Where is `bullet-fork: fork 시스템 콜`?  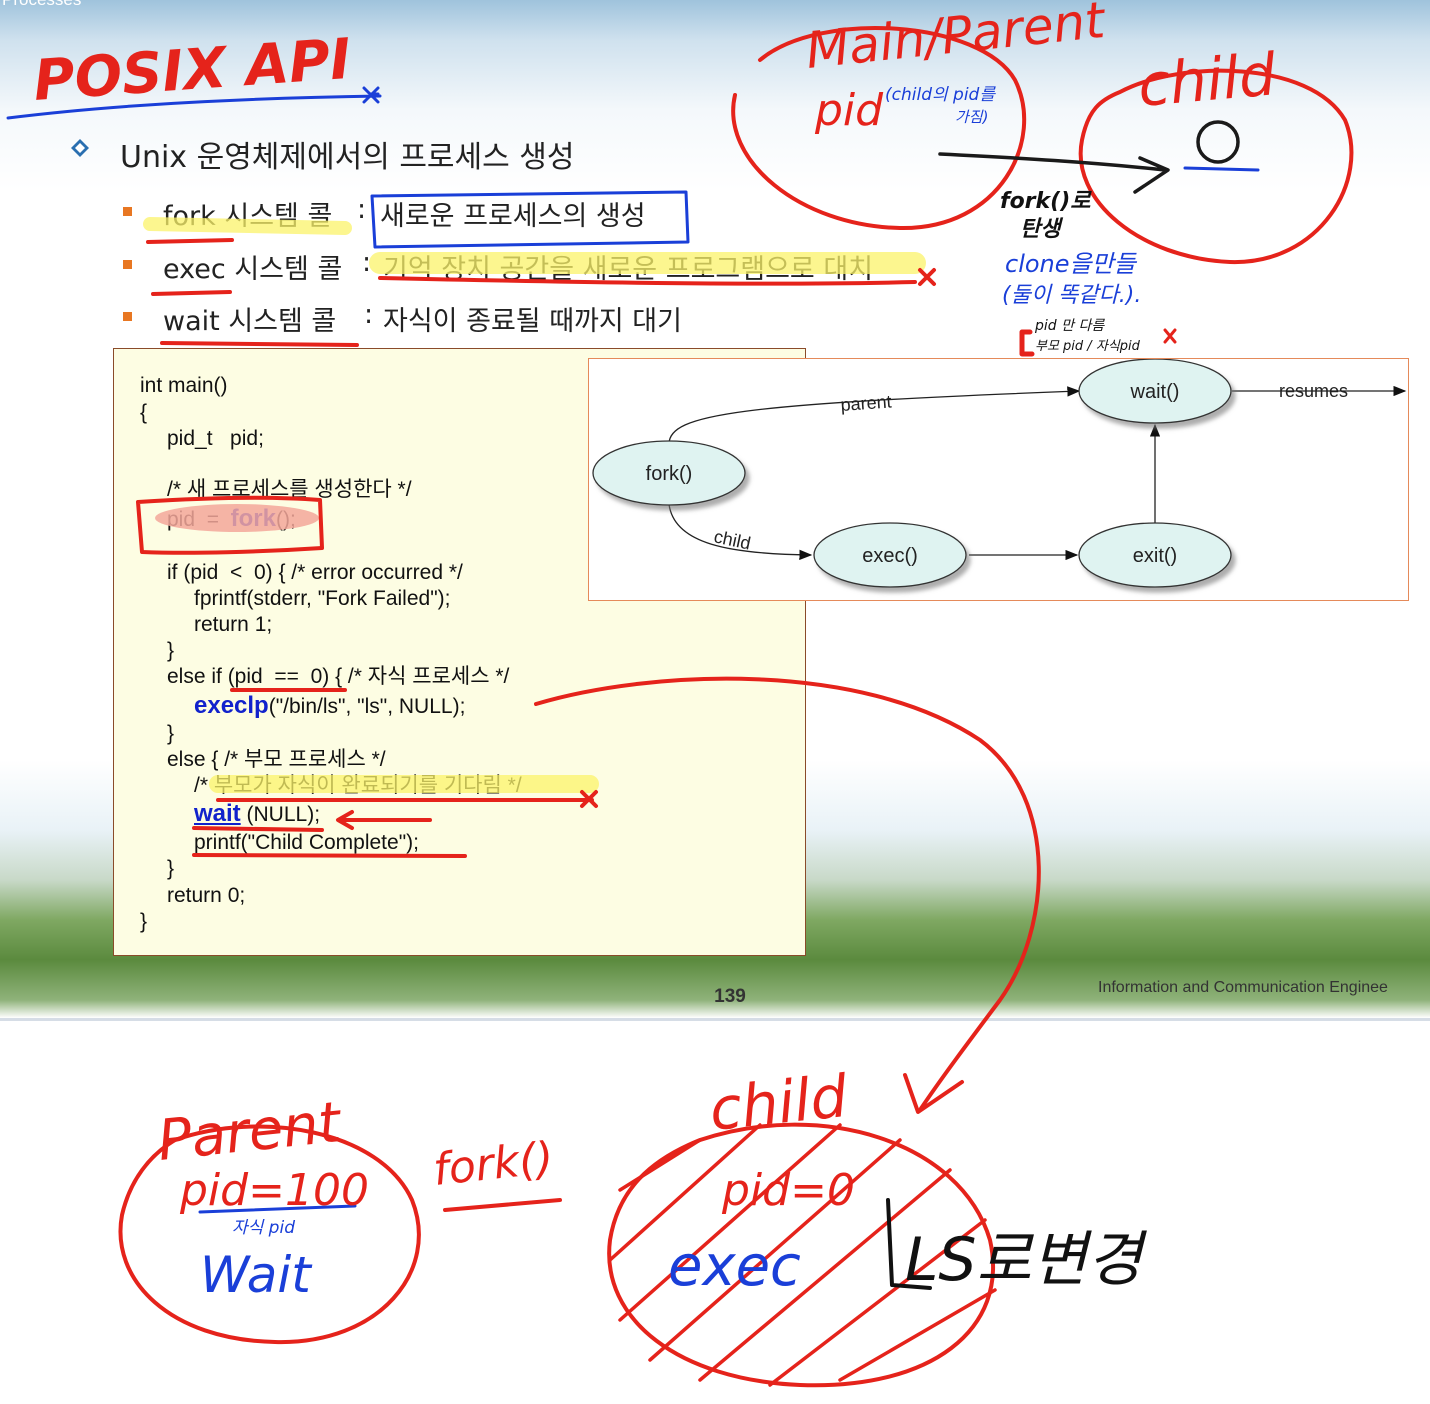 bullet-fork: fork 시스템 콜 is located at coordinates (247, 213).